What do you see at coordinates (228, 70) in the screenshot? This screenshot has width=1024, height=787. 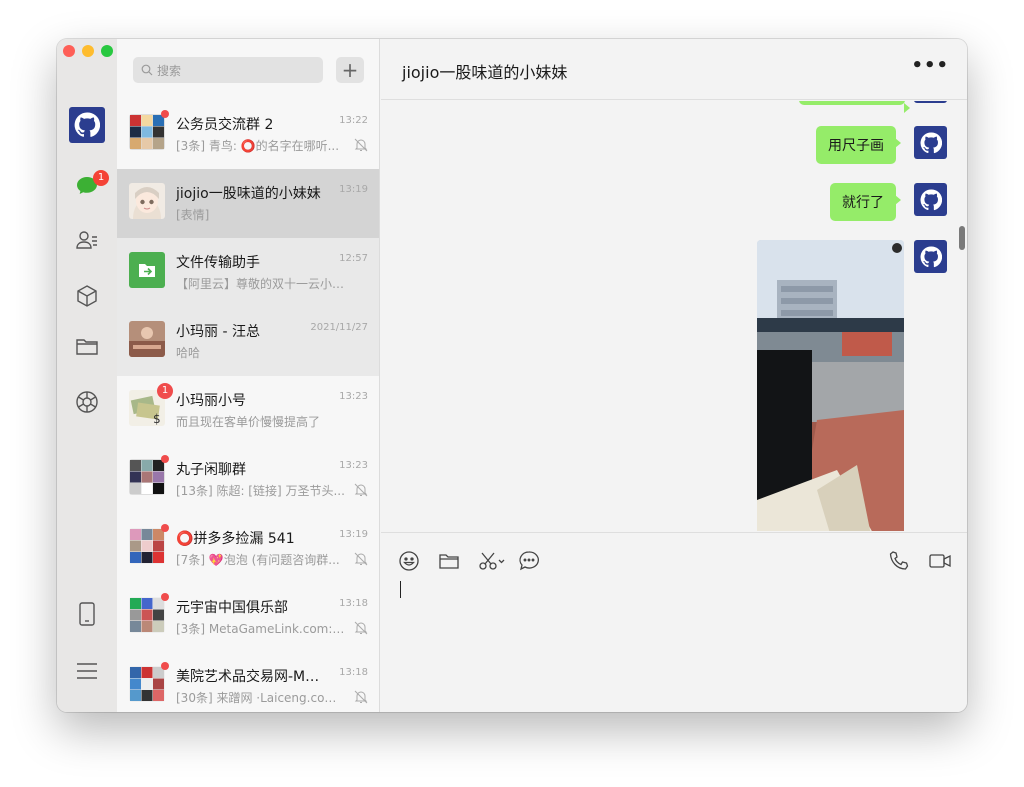 I see `search-input: 搜索` at bounding box center [228, 70].